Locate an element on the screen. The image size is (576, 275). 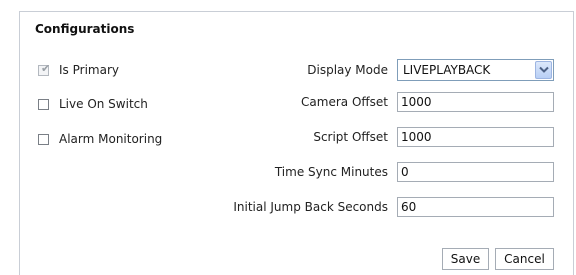
display-mode-value: LIVEPLAYBACK is located at coordinates (447, 70).